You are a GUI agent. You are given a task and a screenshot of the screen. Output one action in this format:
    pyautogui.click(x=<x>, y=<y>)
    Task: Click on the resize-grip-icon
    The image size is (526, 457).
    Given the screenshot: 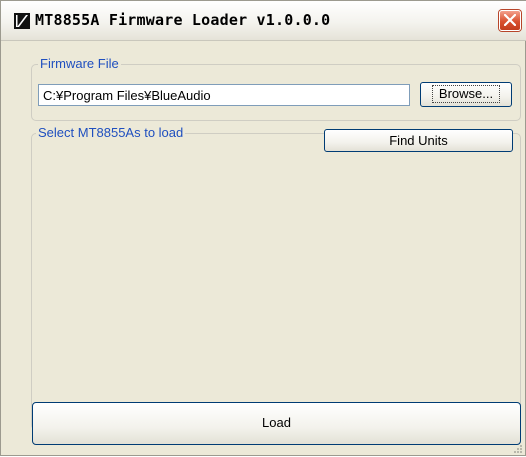 What is the action you would take?
    pyautogui.click(x=516, y=449)
    